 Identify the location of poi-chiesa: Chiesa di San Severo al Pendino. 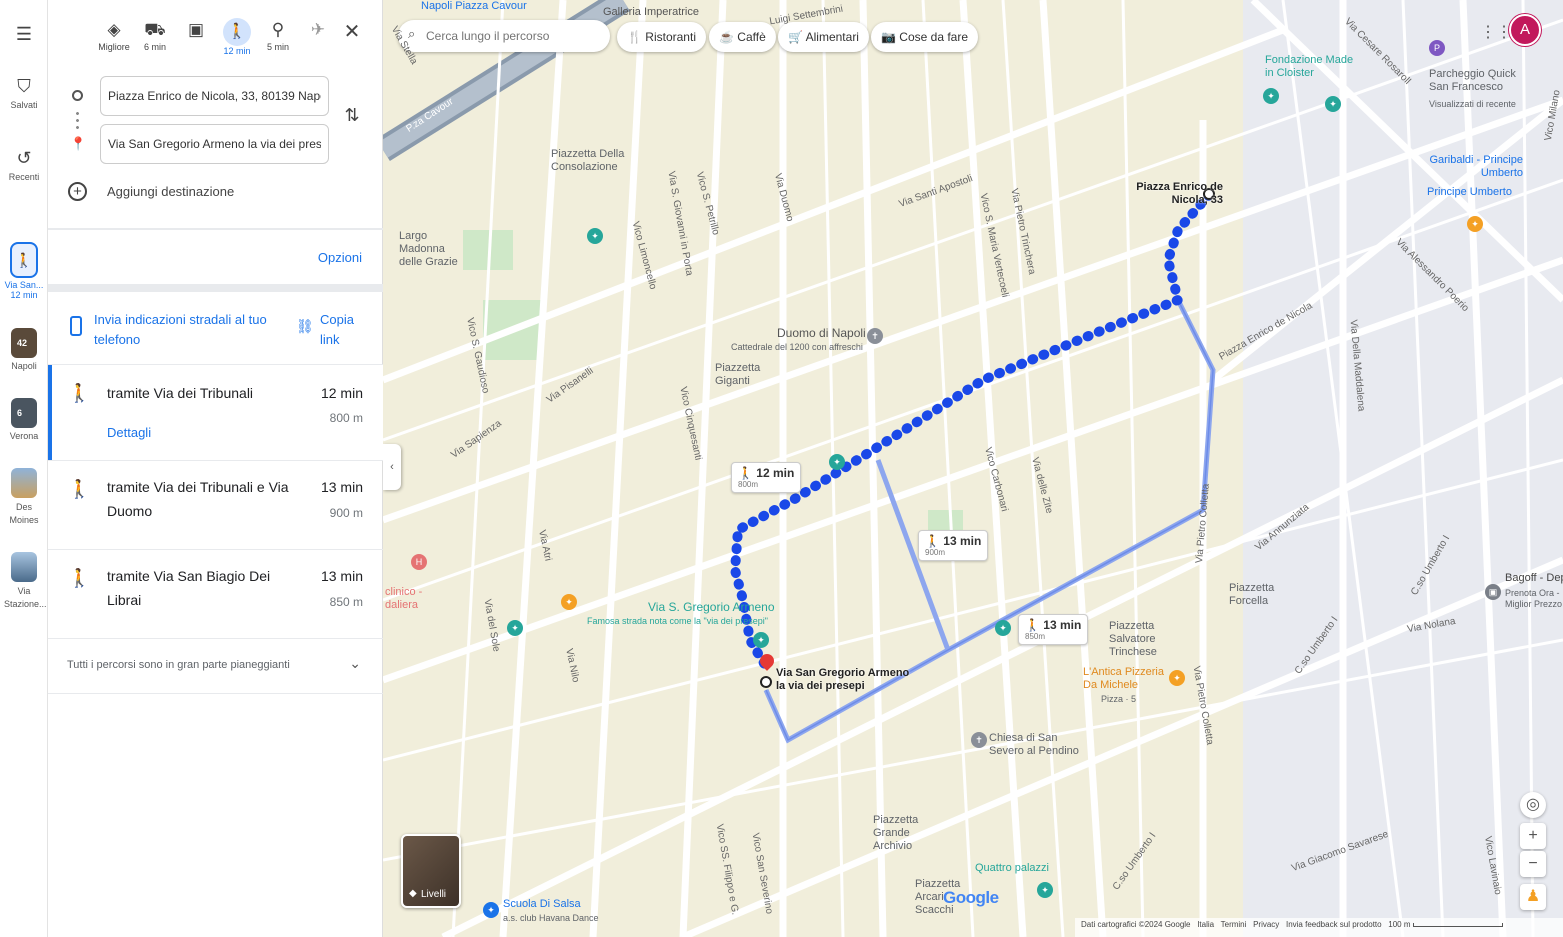
(1039, 745).